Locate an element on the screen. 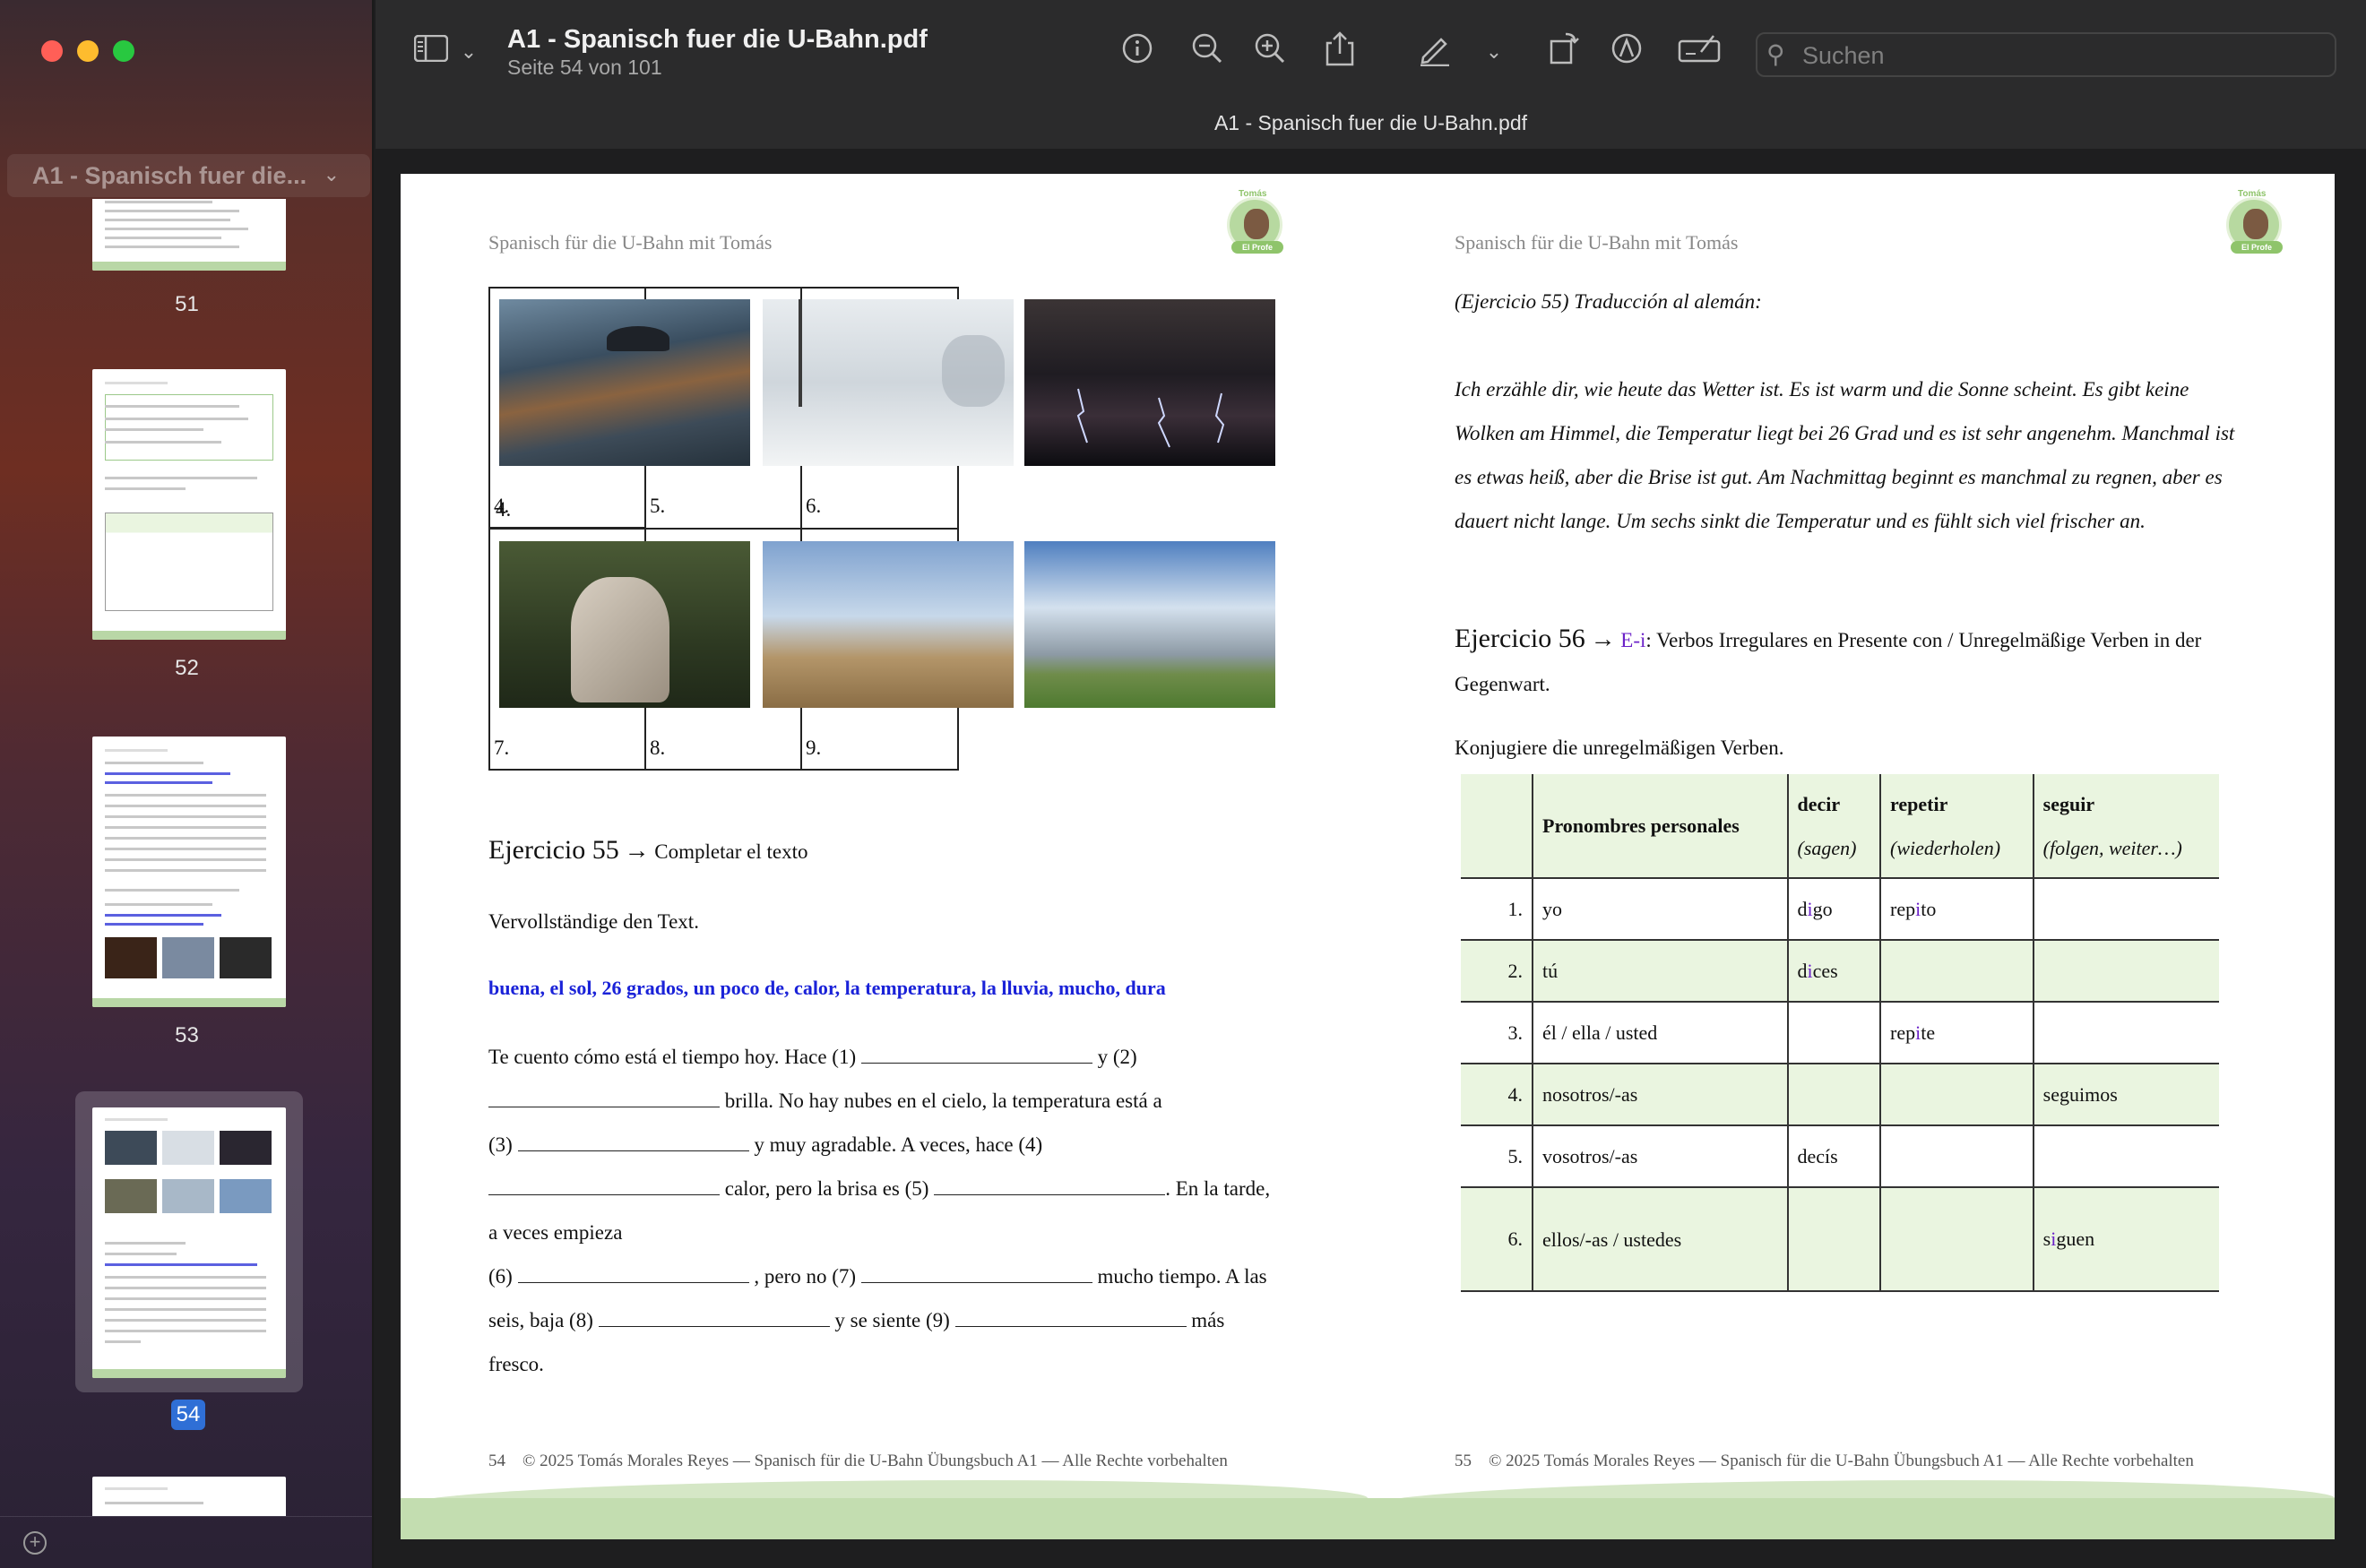  answer-cell: repite is located at coordinates (1957, 1032).